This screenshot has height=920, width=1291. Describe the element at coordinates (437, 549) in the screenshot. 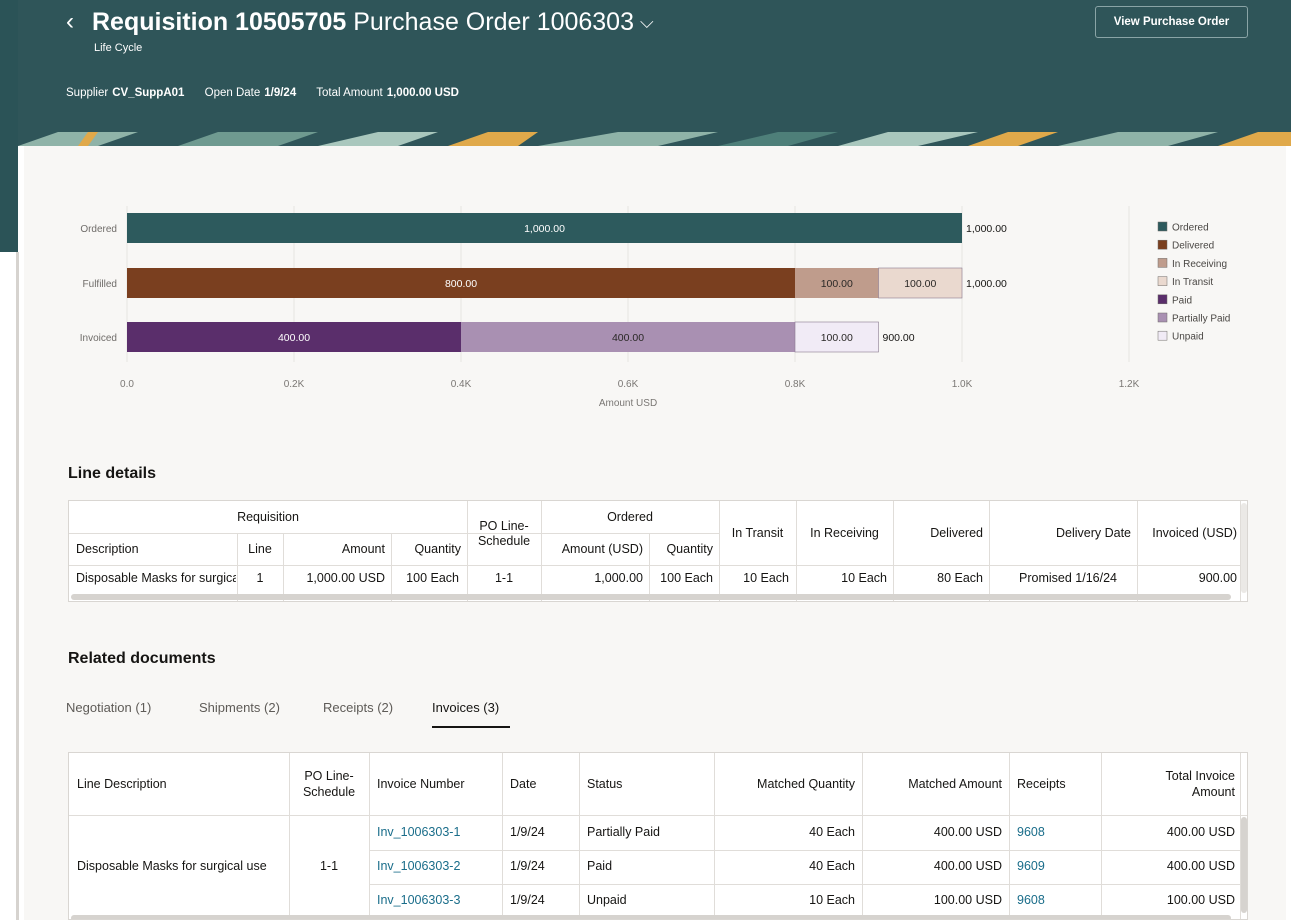

I see `col-quantity: Quantity` at that location.